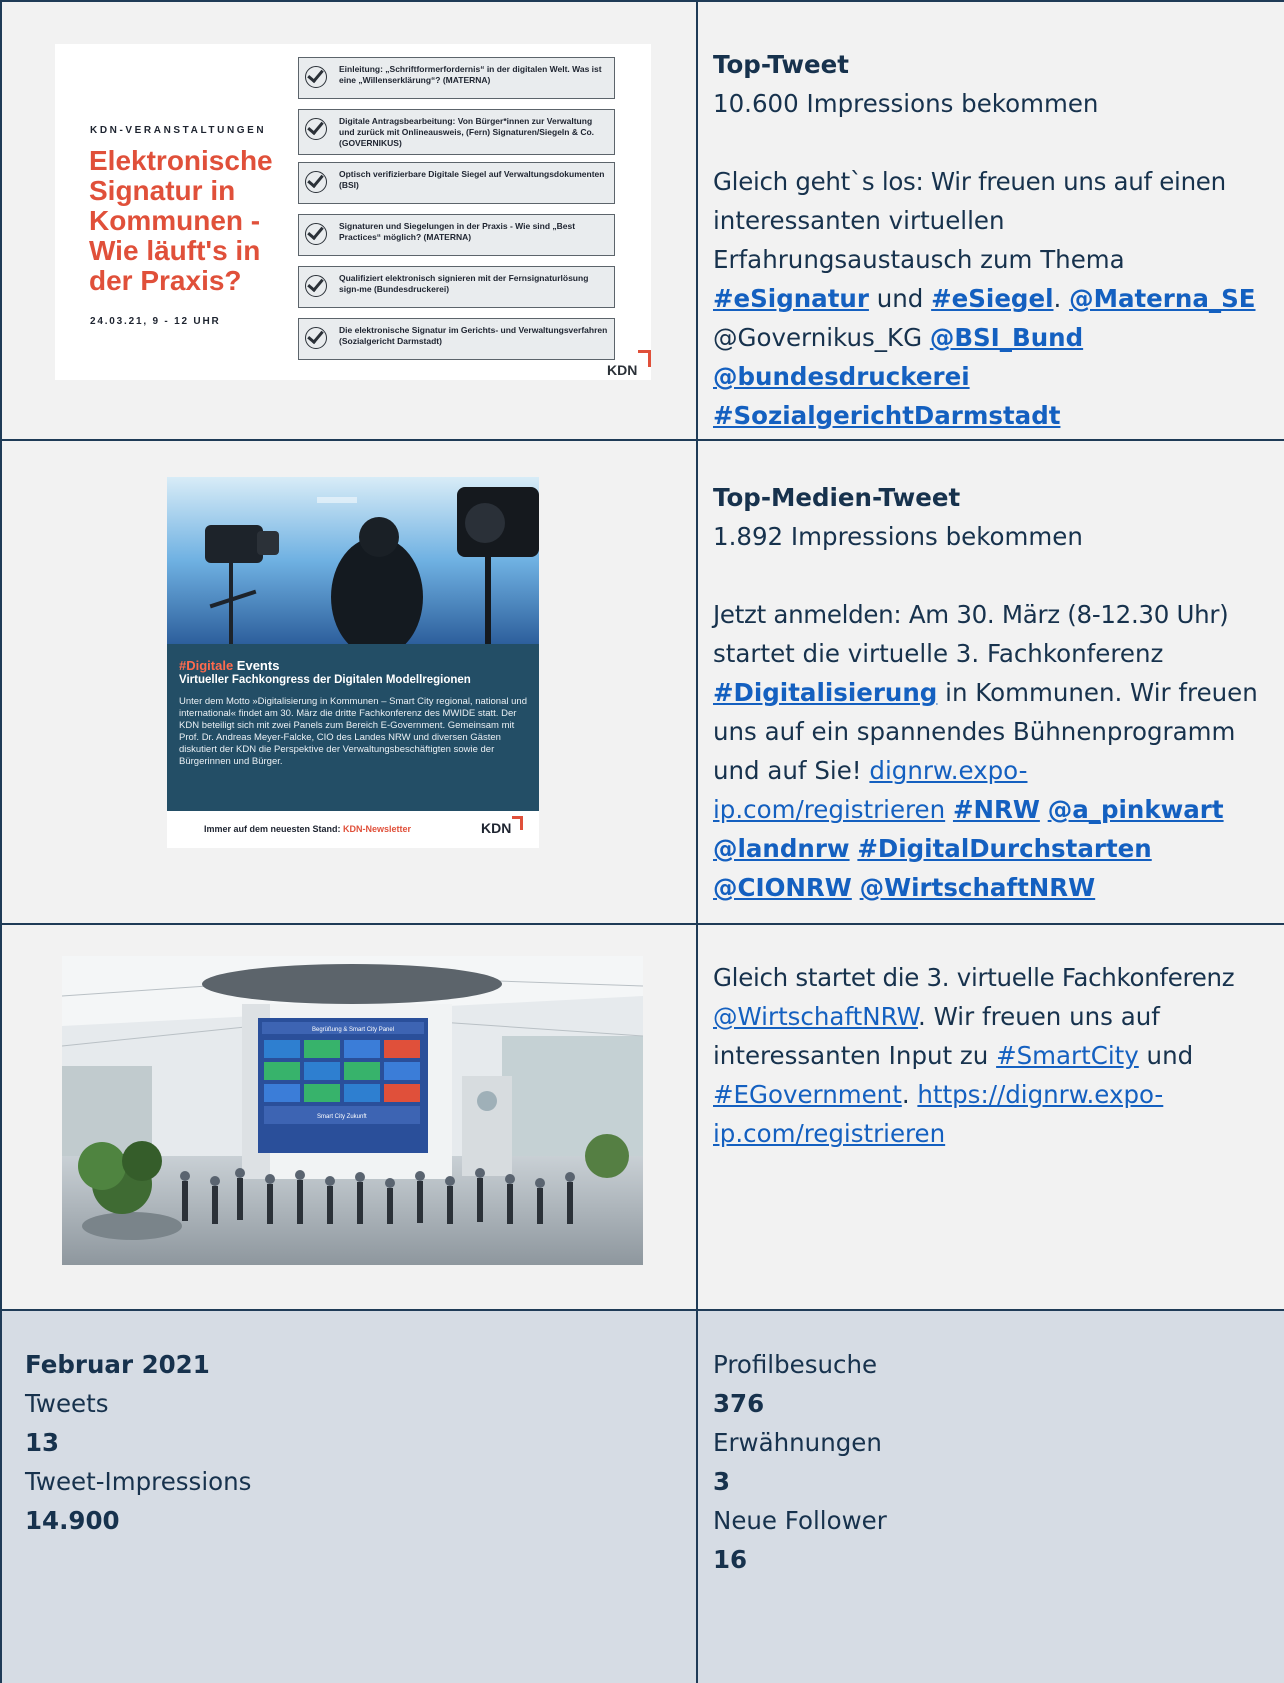  I want to click on mention-link: @BSI_Bund, so click(1006, 337).